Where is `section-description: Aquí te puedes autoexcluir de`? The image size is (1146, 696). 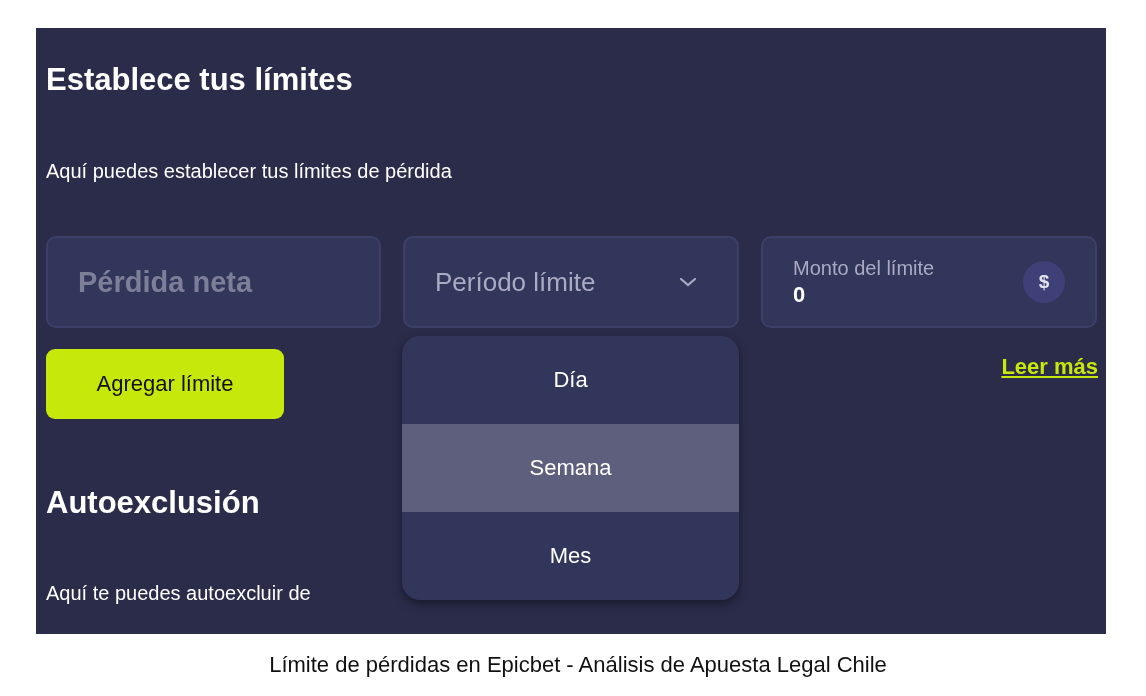
section-description: Aquí te puedes autoexcluir de is located at coordinates (179, 593).